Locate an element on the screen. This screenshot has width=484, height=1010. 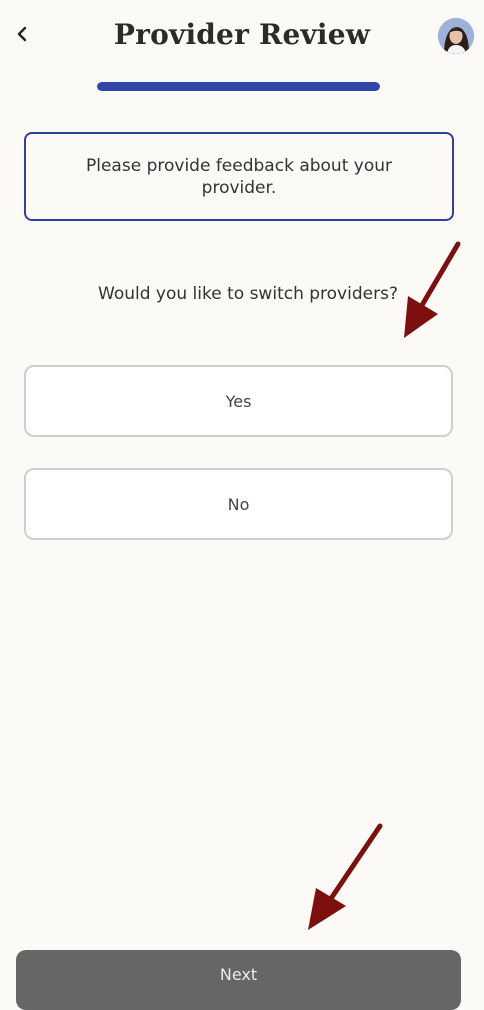
progress-bar is located at coordinates (238, 86).